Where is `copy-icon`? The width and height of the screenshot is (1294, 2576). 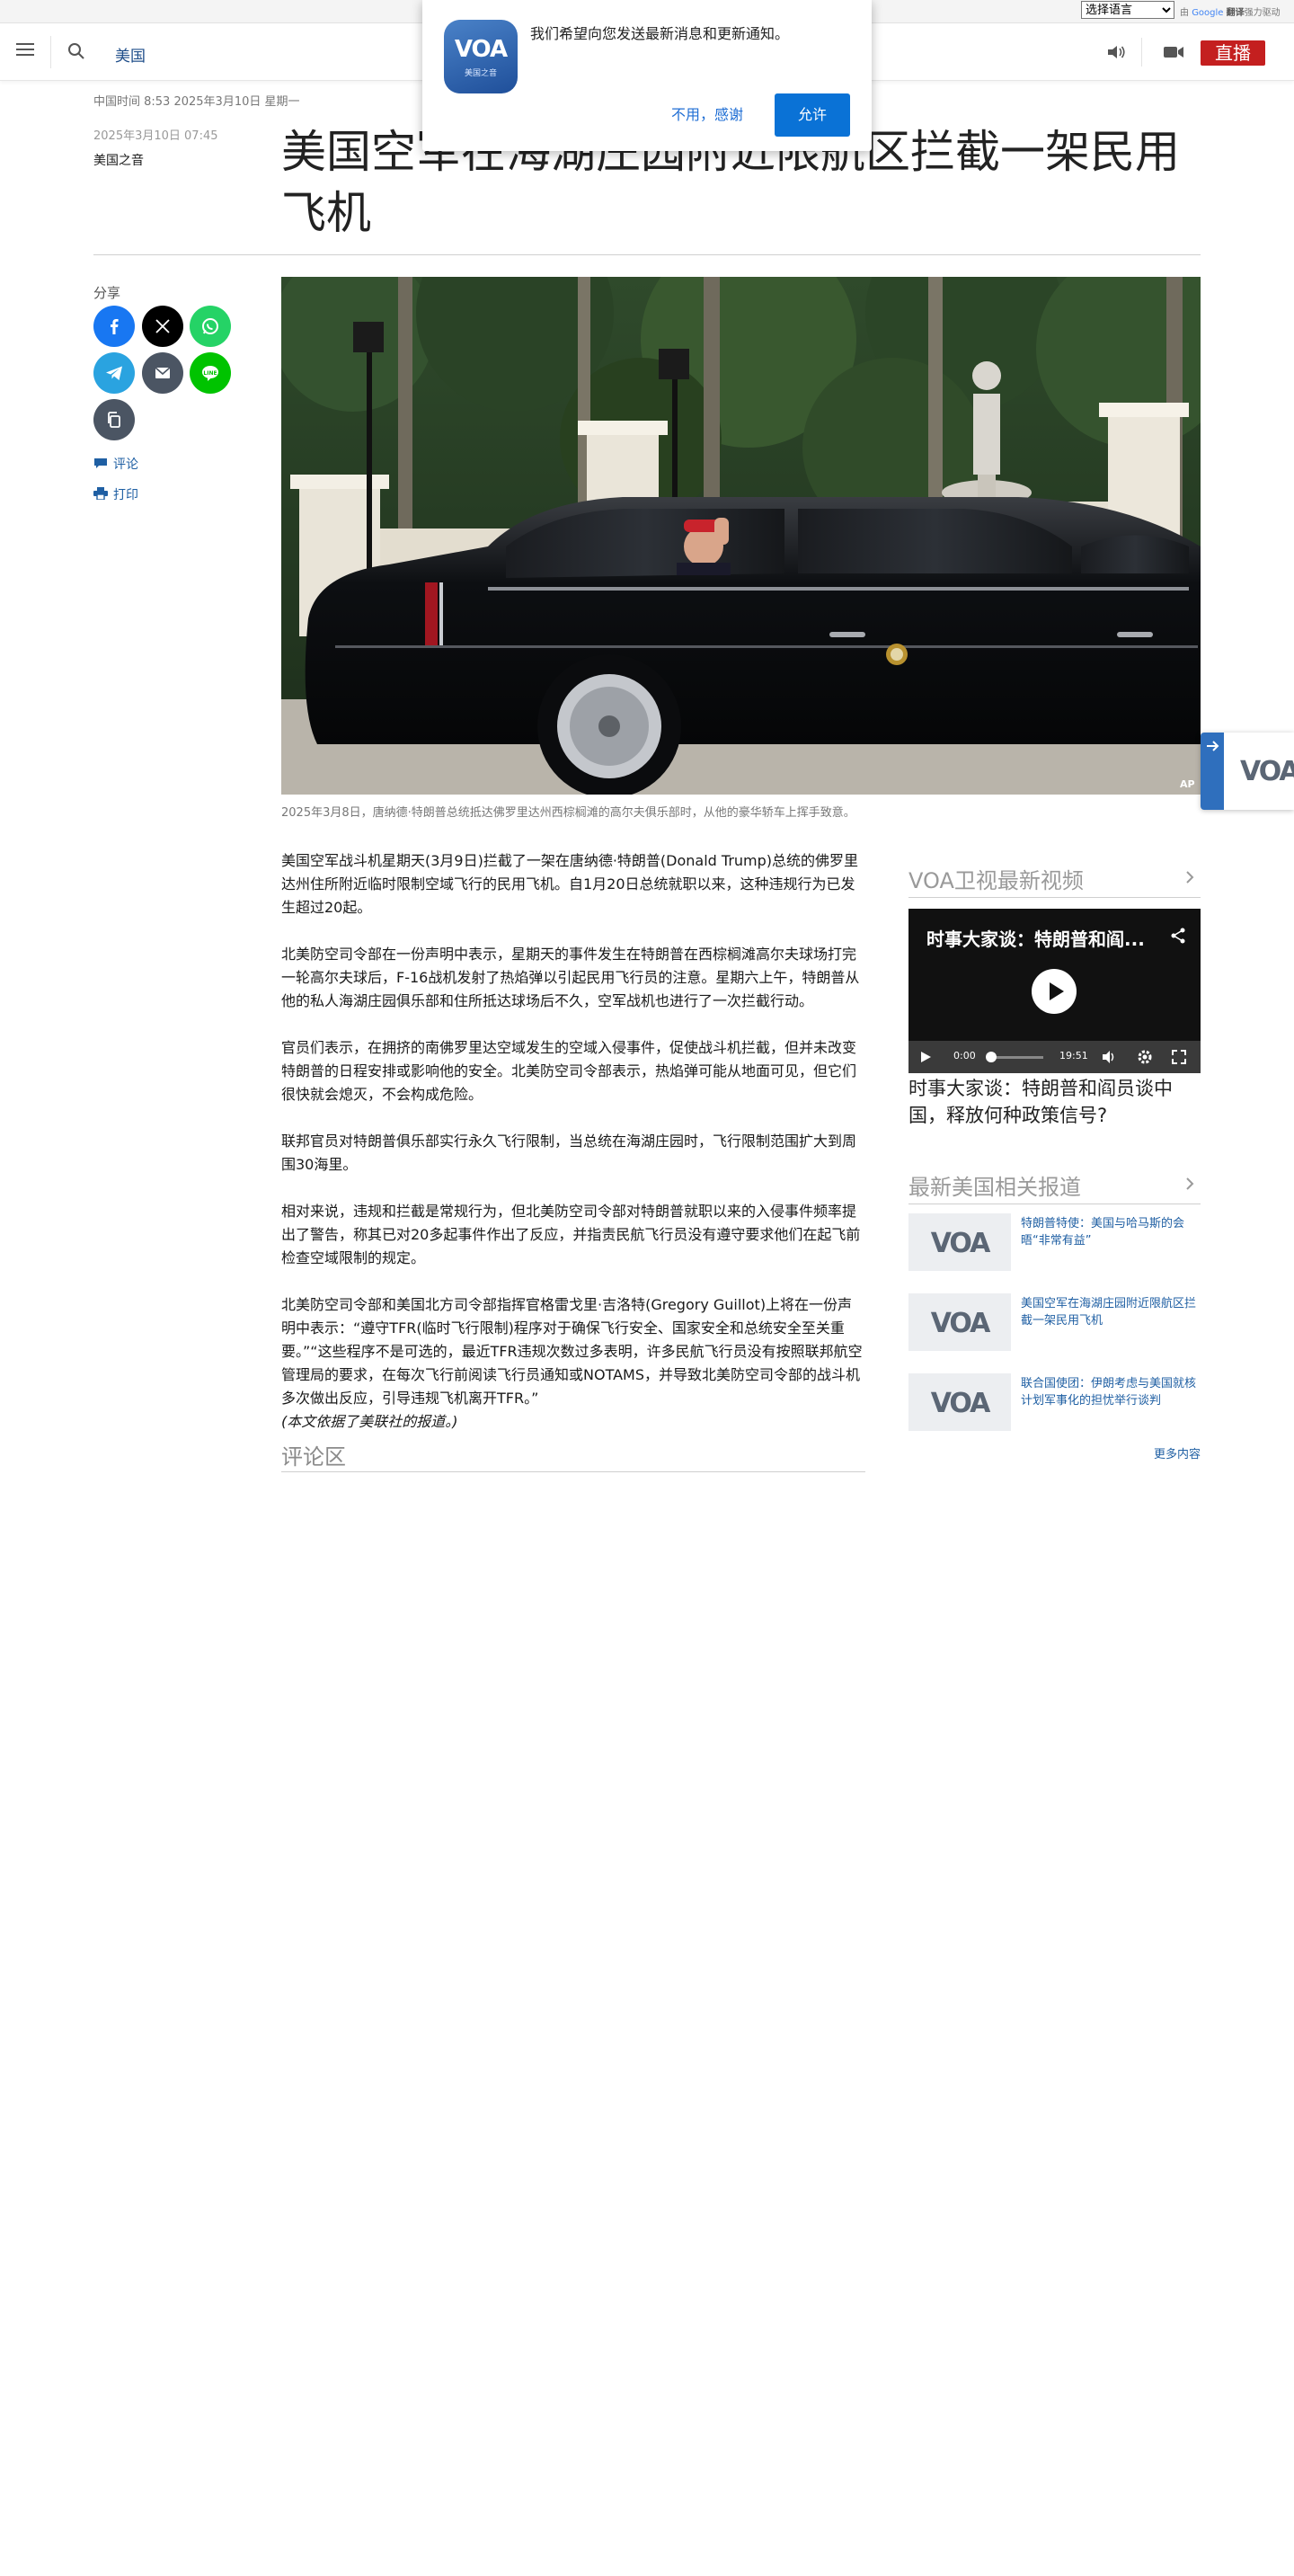
copy-icon is located at coordinates (114, 420).